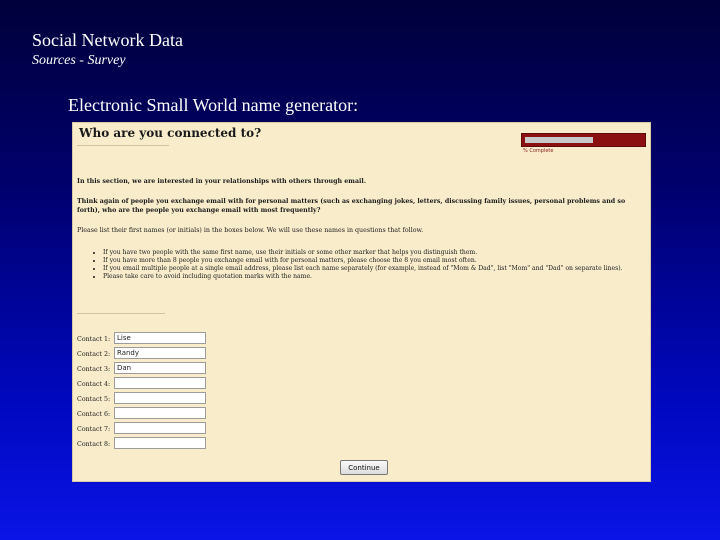 The image size is (720, 540). I want to click on contact-6-input, so click(160, 413).